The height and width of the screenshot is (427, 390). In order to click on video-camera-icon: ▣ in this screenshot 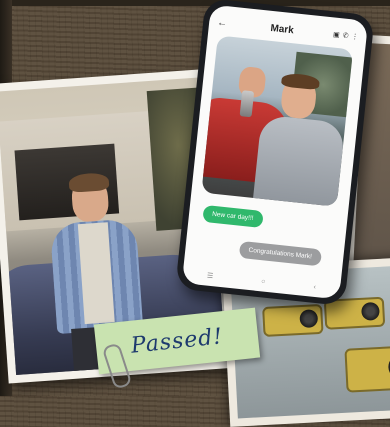, I will do `click(336, 34)`.